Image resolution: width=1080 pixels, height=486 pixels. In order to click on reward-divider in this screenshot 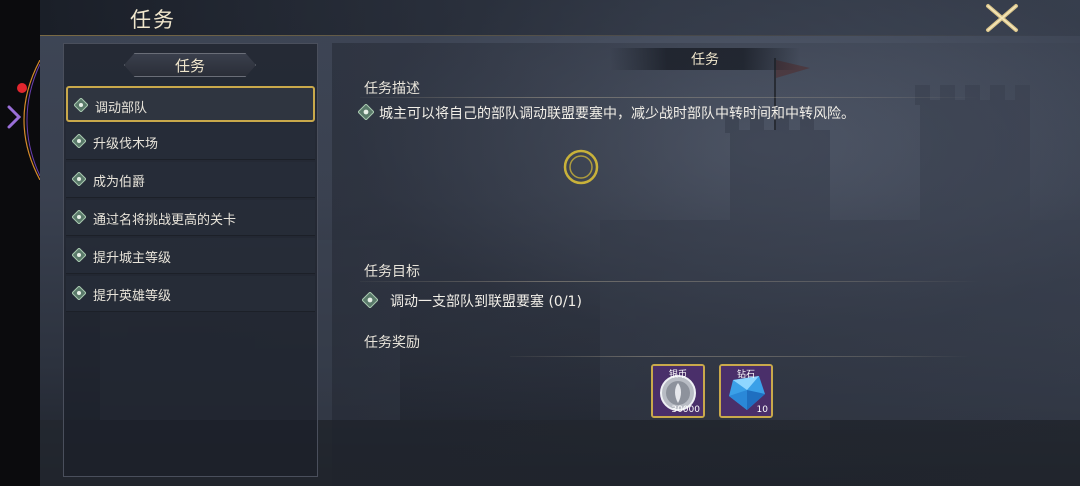, I will do `click(740, 356)`.